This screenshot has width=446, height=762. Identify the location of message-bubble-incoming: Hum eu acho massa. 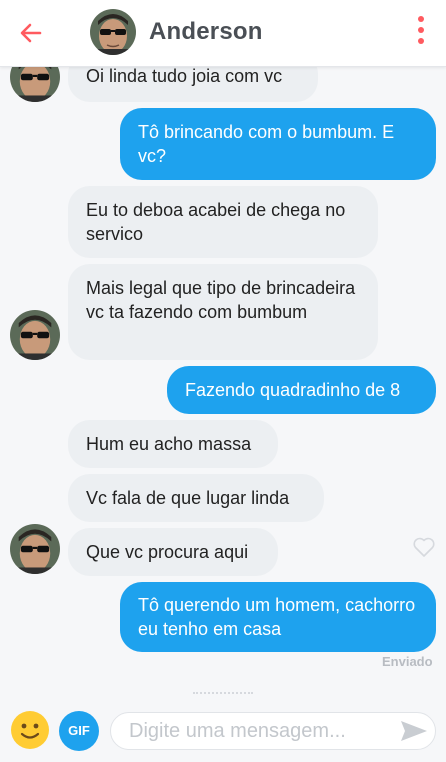
(173, 444).